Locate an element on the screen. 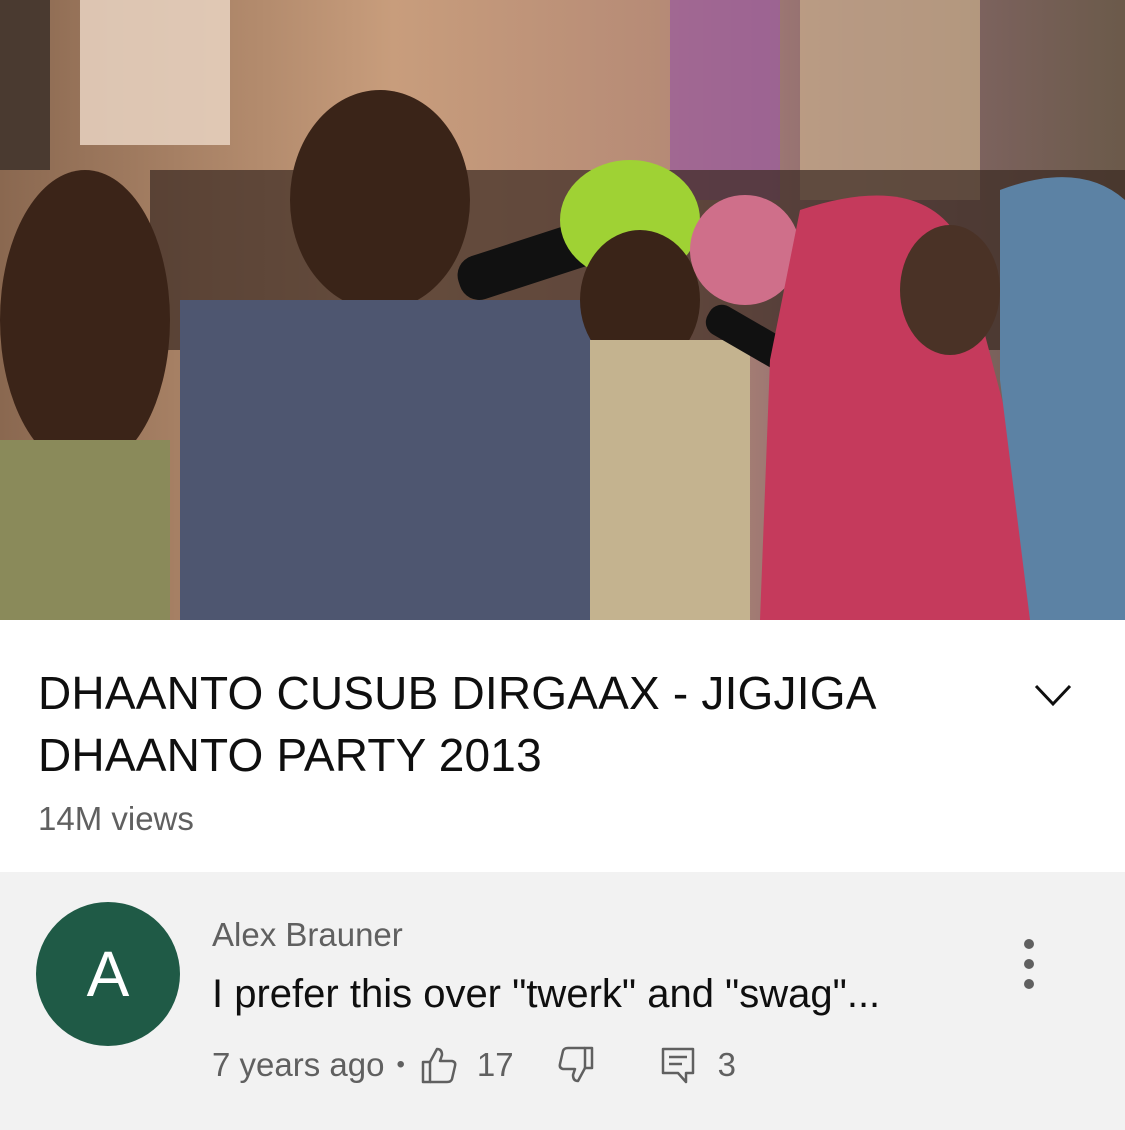 The height and width of the screenshot is (1130, 1125). thumbs-up-icon is located at coordinates (439, 1065).